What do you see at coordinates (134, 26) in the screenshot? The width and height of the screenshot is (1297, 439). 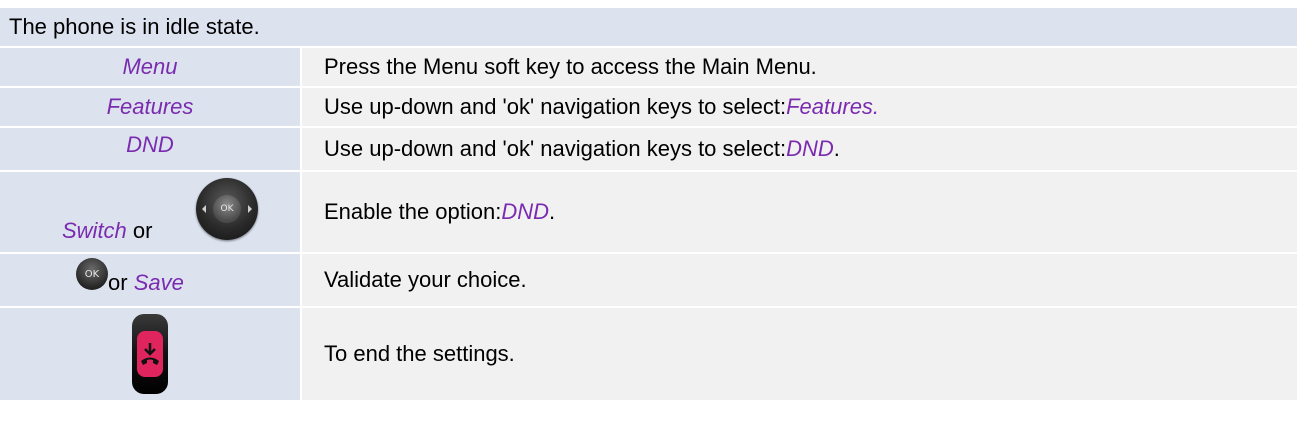 I see `header-text: The phone is in idle state.` at bounding box center [134, 26].